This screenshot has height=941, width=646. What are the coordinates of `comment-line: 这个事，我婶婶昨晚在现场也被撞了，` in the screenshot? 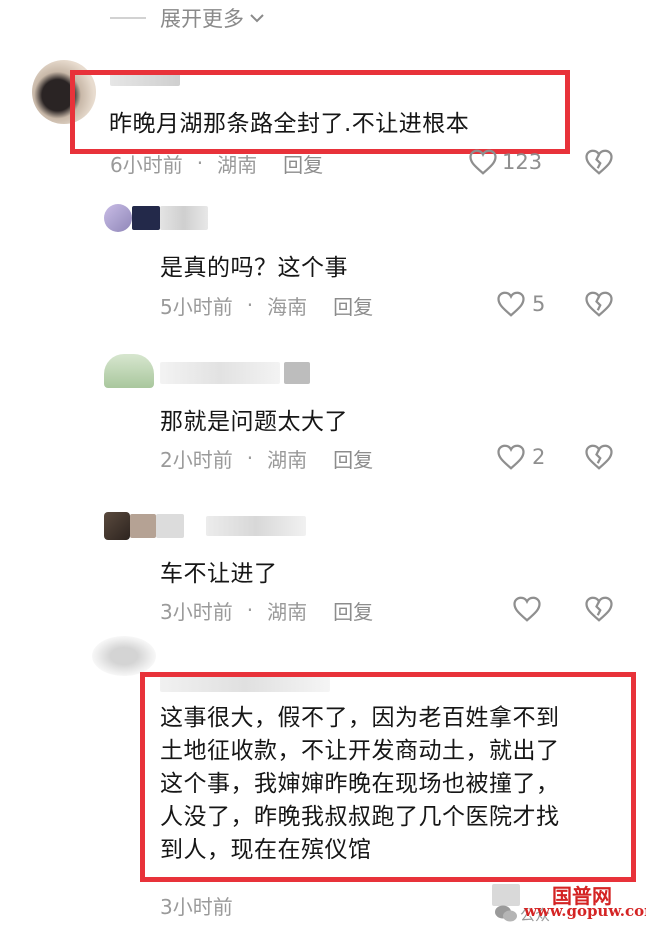 It's located at (360, 784).